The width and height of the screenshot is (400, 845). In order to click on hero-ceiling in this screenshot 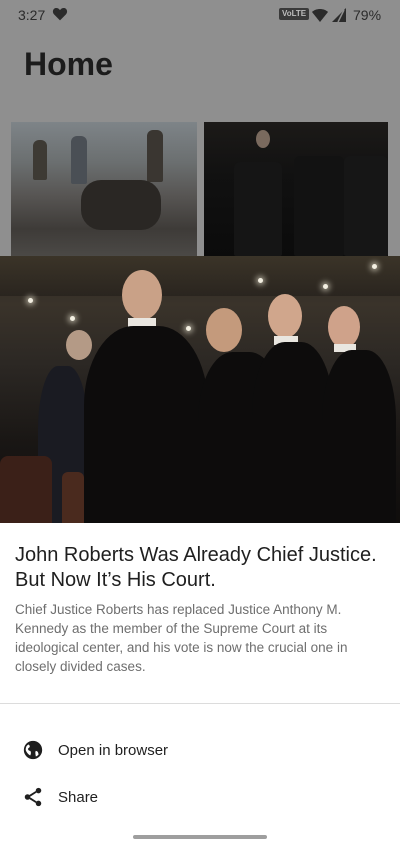, I will do `click(200, 276)`.